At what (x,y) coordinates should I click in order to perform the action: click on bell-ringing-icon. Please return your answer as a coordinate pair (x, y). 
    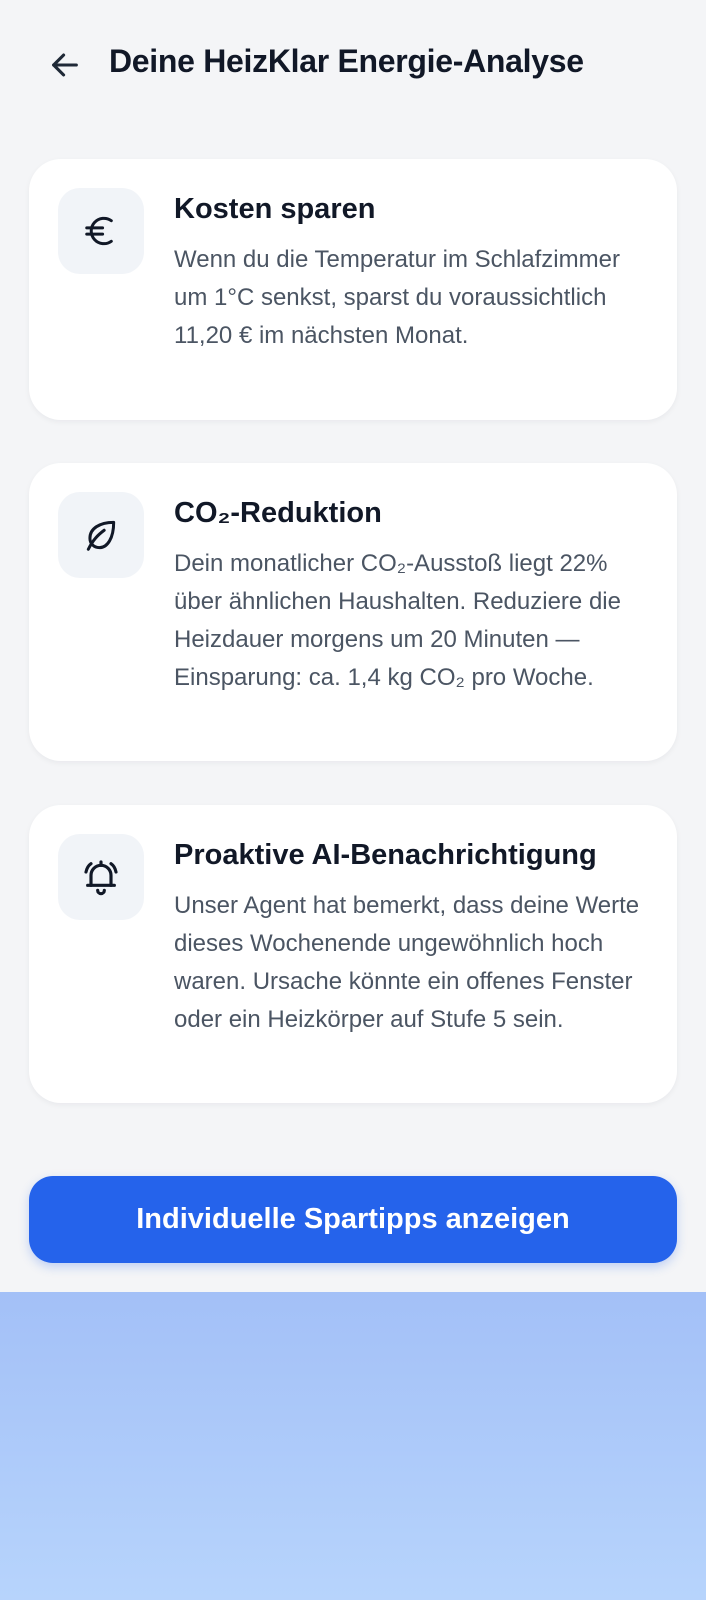
    Looking at the image, I should click on (101, 878).